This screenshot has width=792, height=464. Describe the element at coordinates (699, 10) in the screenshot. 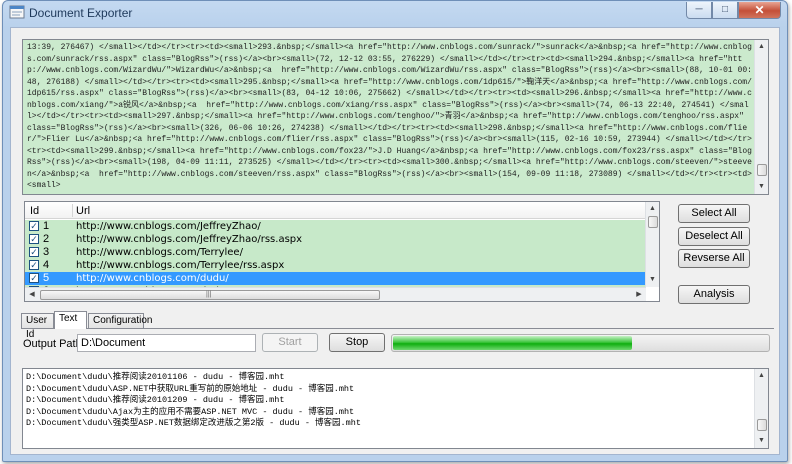

I see `minimize-button: ─` at that location.